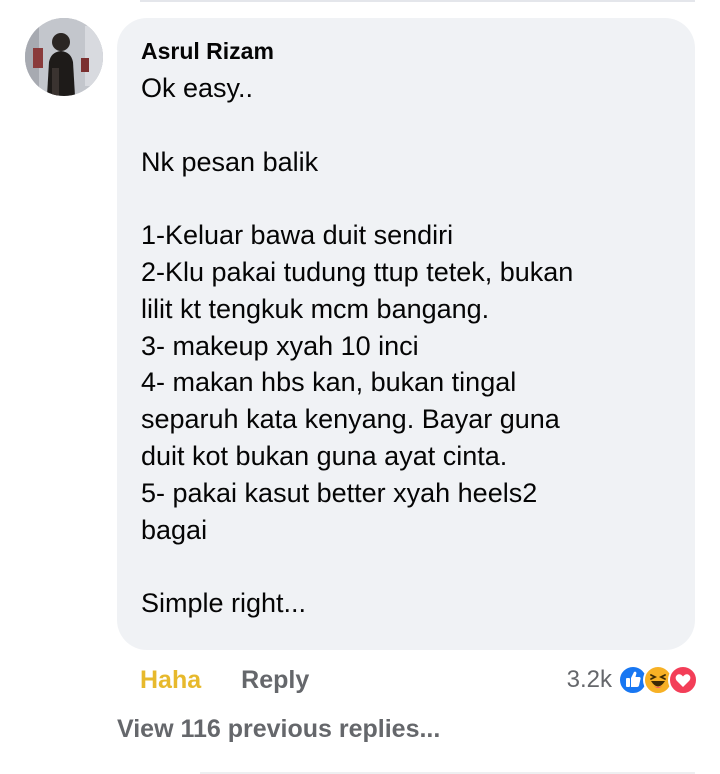 The image size is (720, 774). I want to click on reaction-summary: 3.2k, so click(632, 680).